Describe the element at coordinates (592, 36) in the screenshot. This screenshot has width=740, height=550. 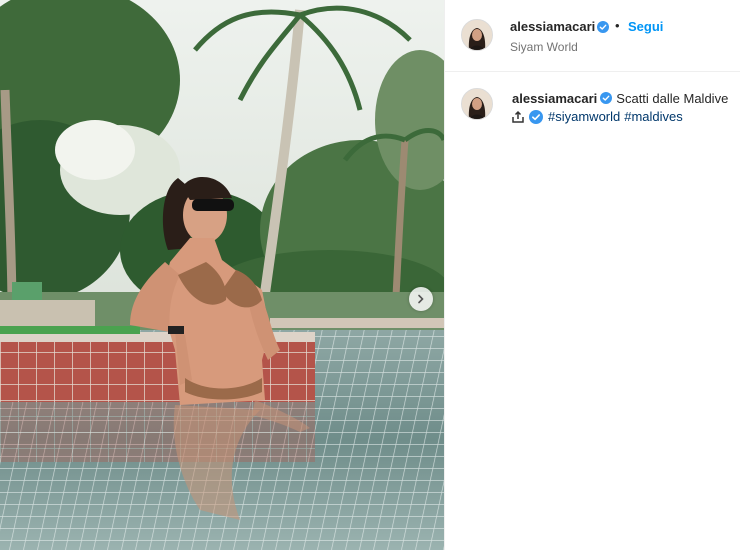
I see `post-header: alessiamacari • Segui Siyam World` at that location.